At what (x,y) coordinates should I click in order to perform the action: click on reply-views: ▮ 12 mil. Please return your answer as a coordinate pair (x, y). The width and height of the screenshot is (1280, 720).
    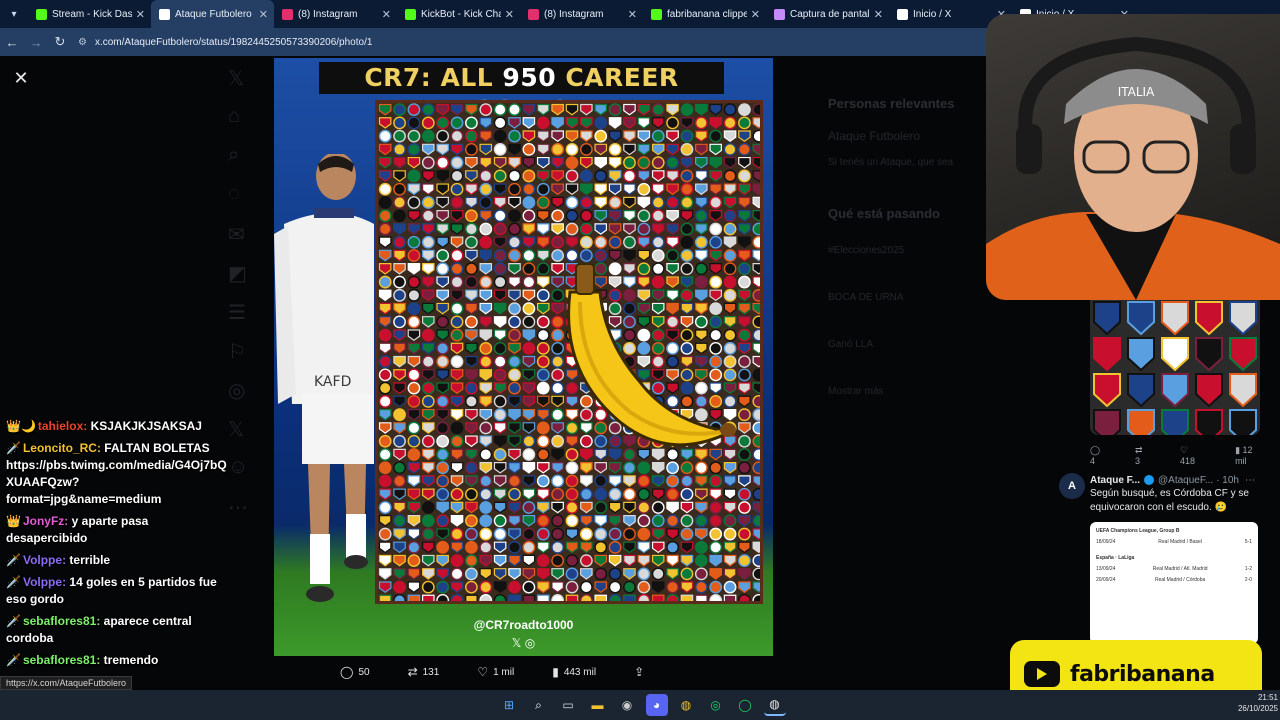
    Looking at the image, I should click on (1251, 455).